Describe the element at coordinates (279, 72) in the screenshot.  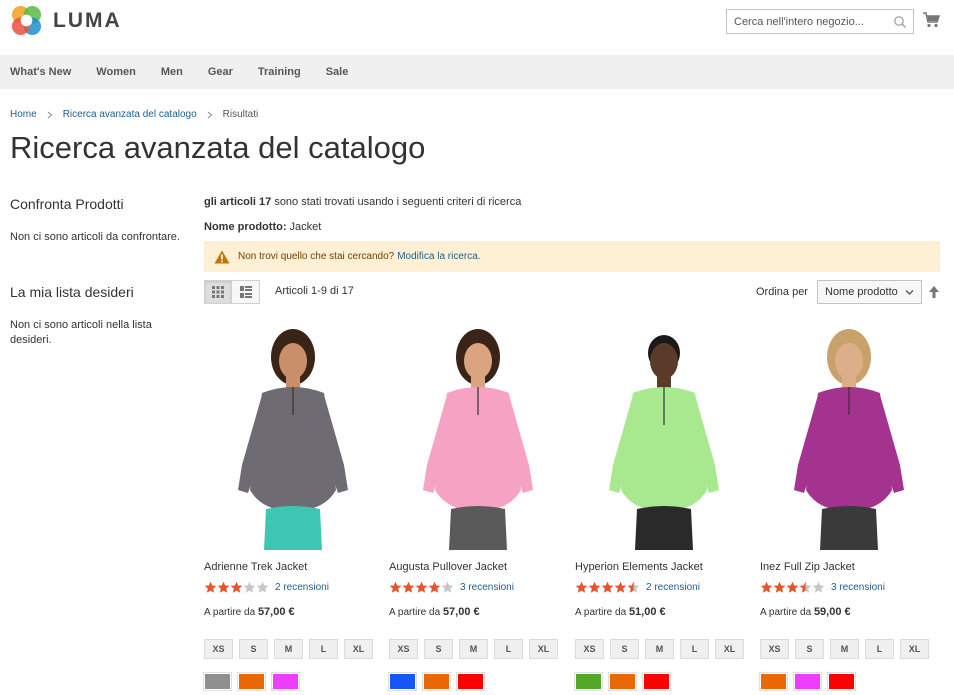
I see `nav-item-training: Training` at that location.